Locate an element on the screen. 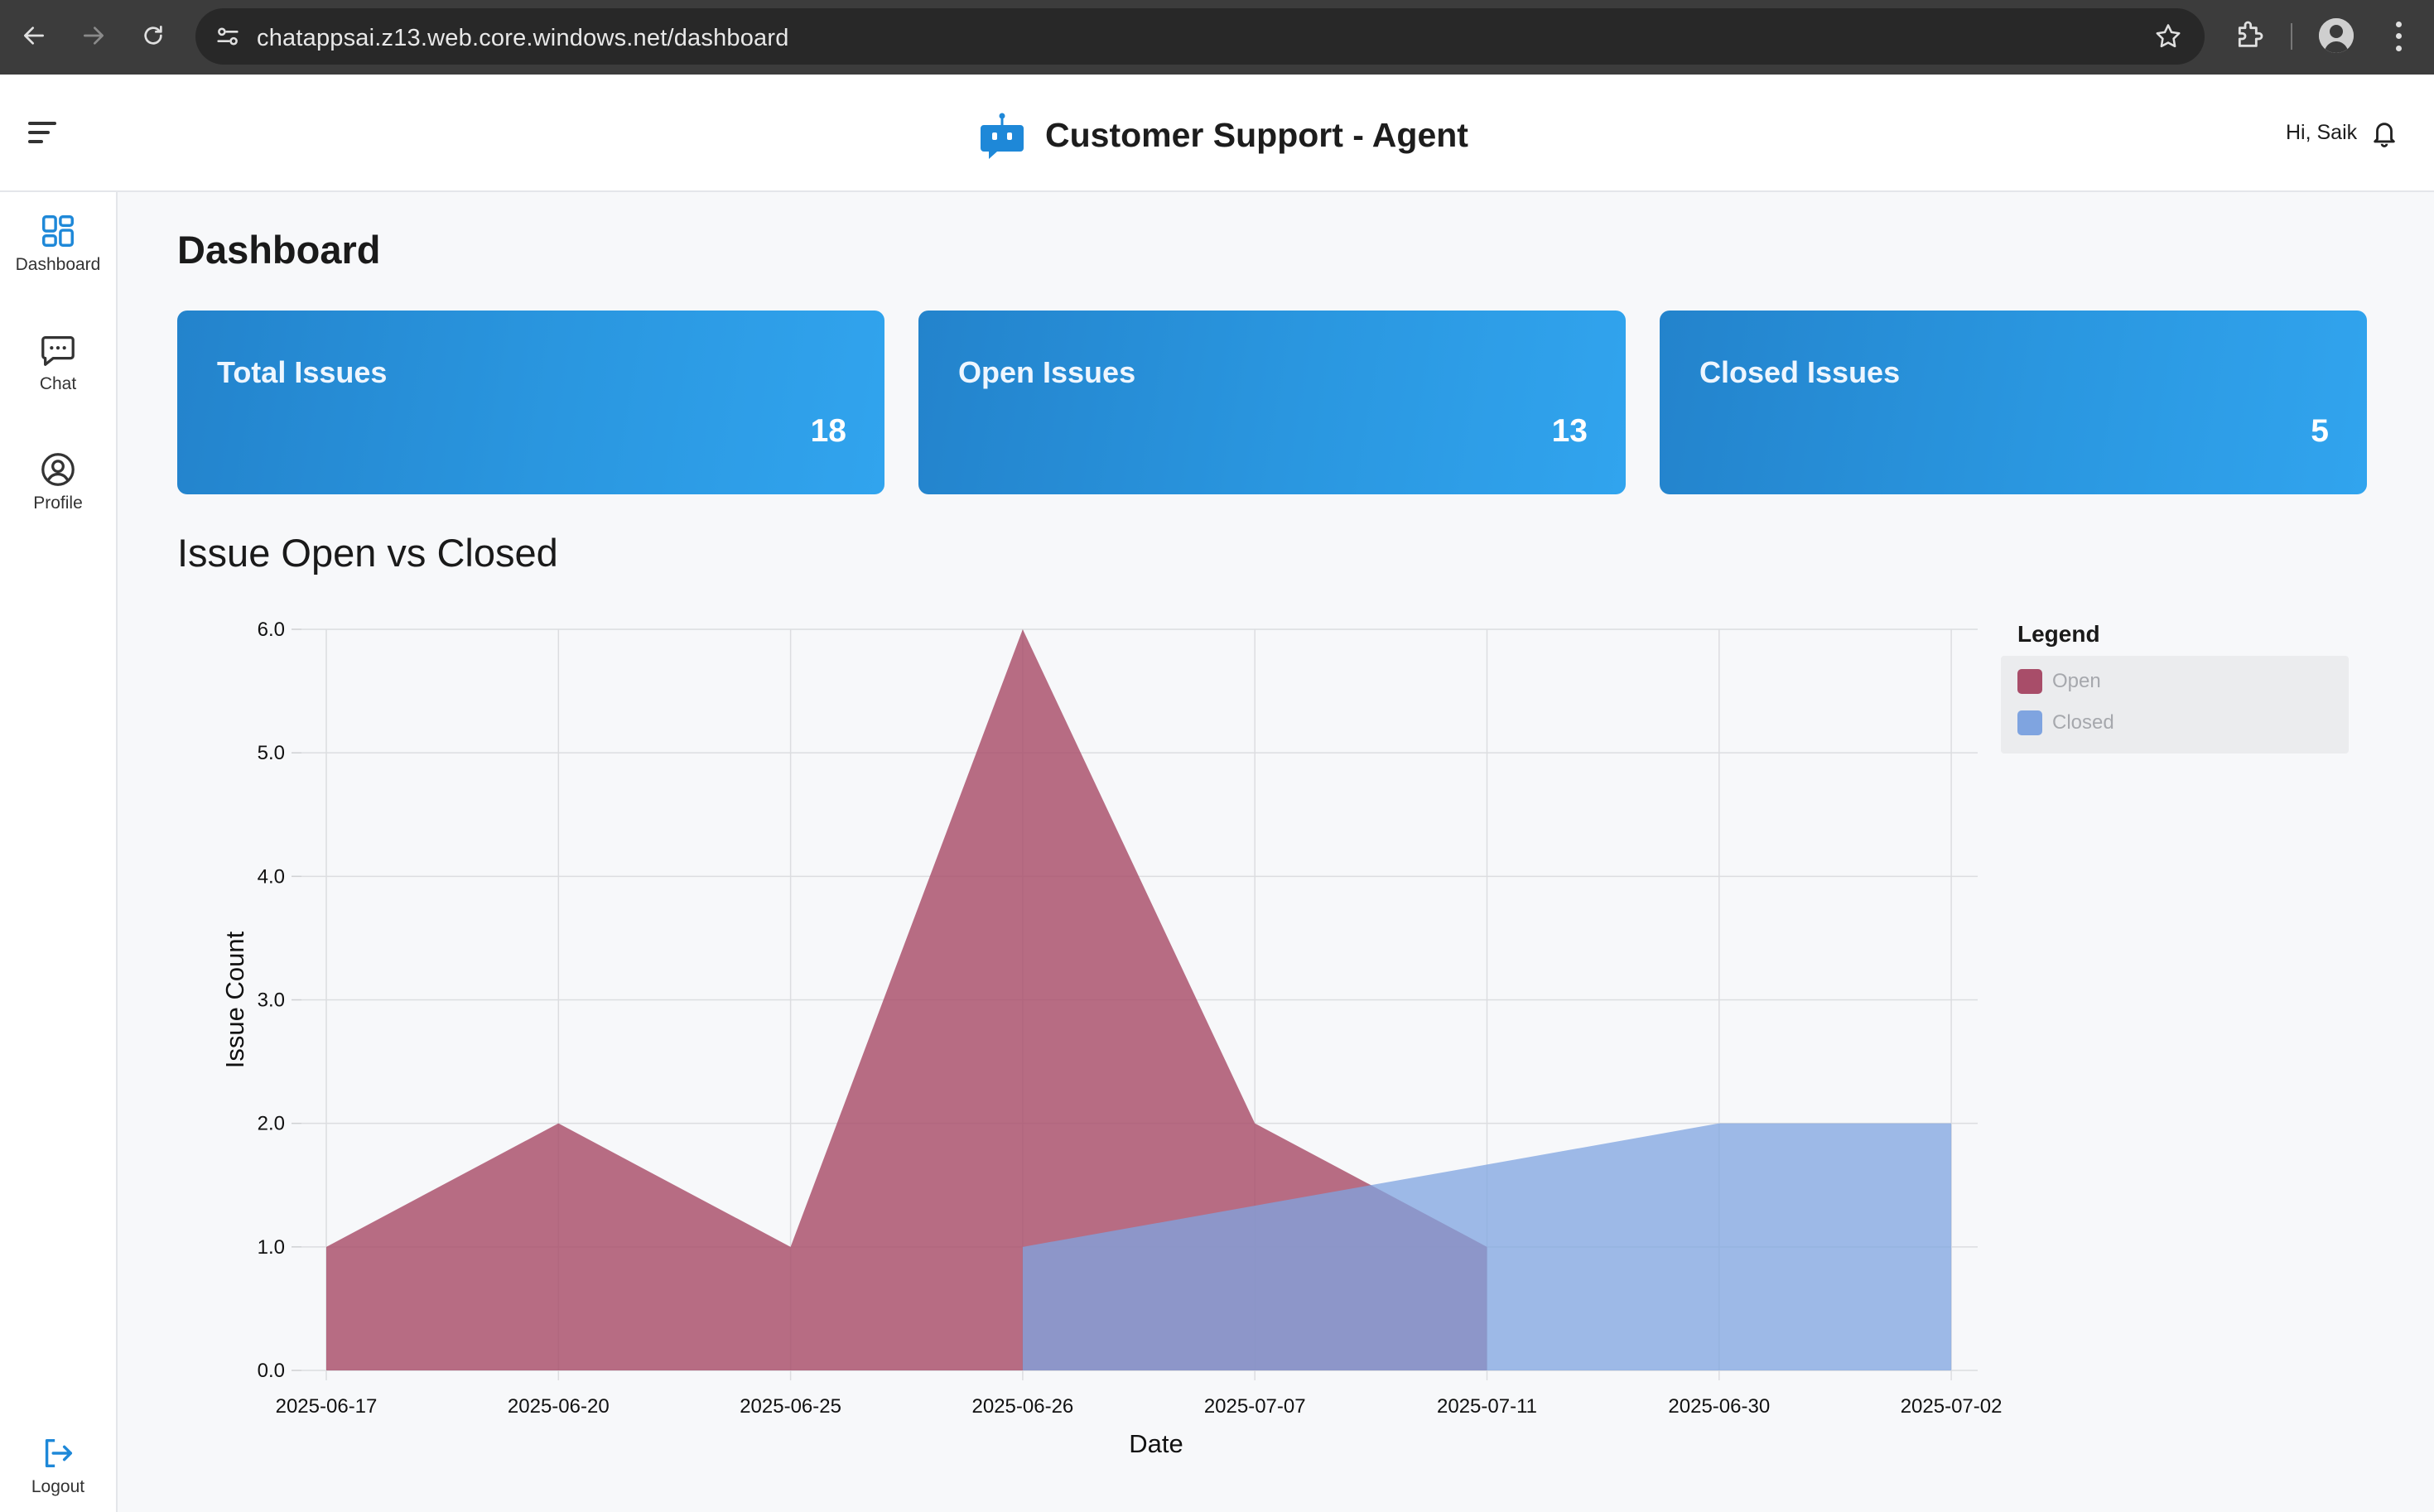  sidebar-item-label: Dashboard is located at coordinates (58, 264).